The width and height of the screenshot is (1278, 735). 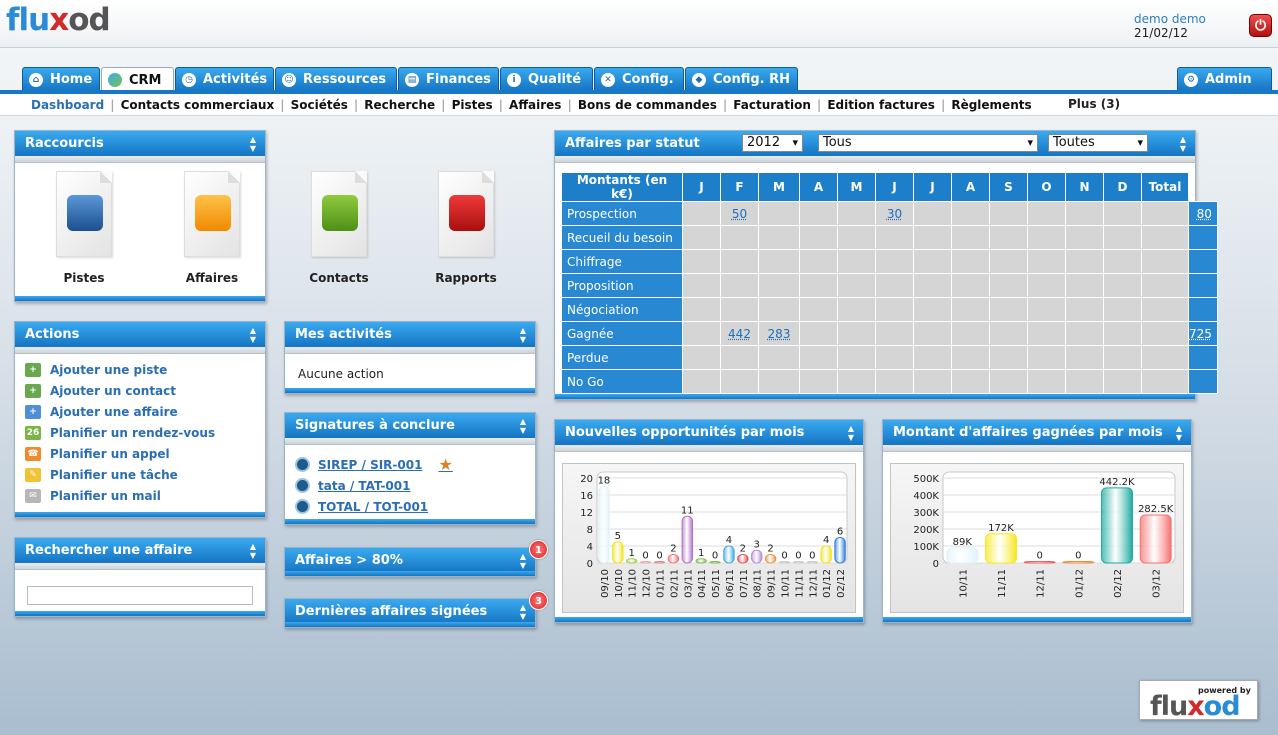 What do you see at coordinates (339, 228) in the screenshot?
I see `shortcut-contacts: Contacts` at bounding box center [339, 228].